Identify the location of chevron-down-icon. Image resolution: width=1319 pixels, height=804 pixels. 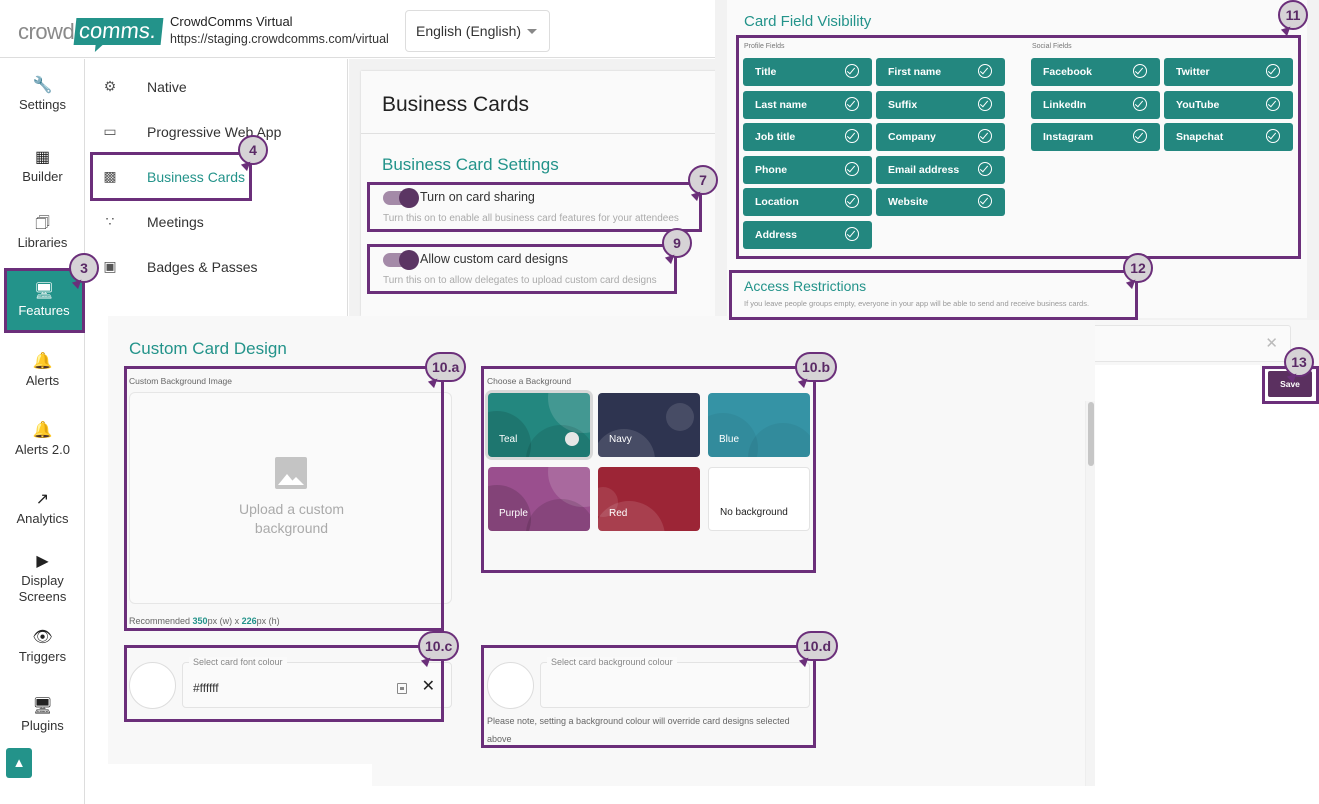
(532, 31).